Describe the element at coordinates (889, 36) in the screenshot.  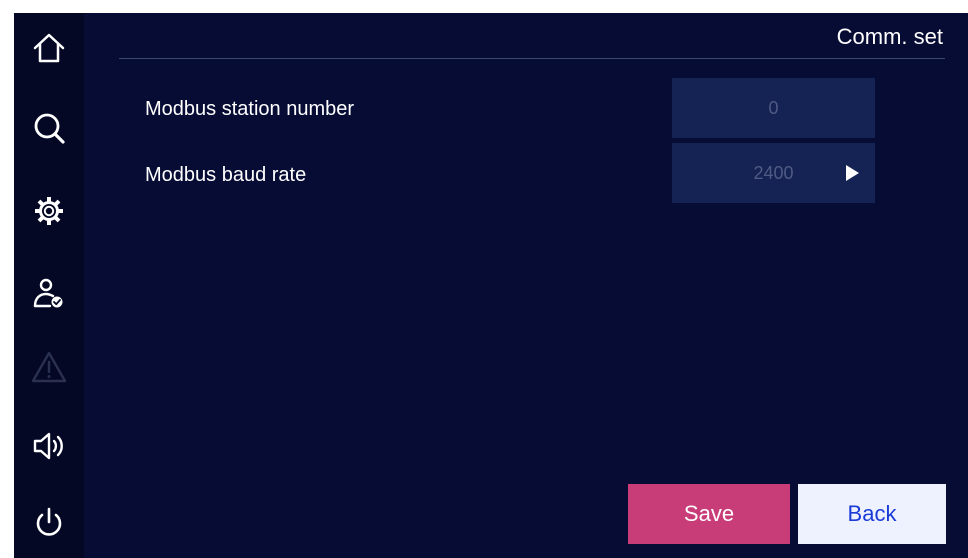
I see `page-title: Comm. set` at that location.